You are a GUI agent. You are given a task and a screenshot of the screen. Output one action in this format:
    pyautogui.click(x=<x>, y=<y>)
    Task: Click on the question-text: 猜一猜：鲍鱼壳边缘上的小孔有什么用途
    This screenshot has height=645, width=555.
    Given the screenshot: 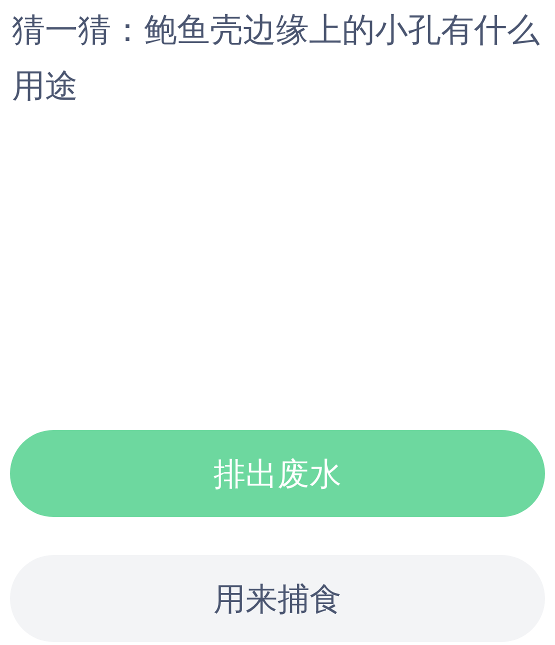 What is the action you would take?
    pyautogui.click(x=276, y=58)
    